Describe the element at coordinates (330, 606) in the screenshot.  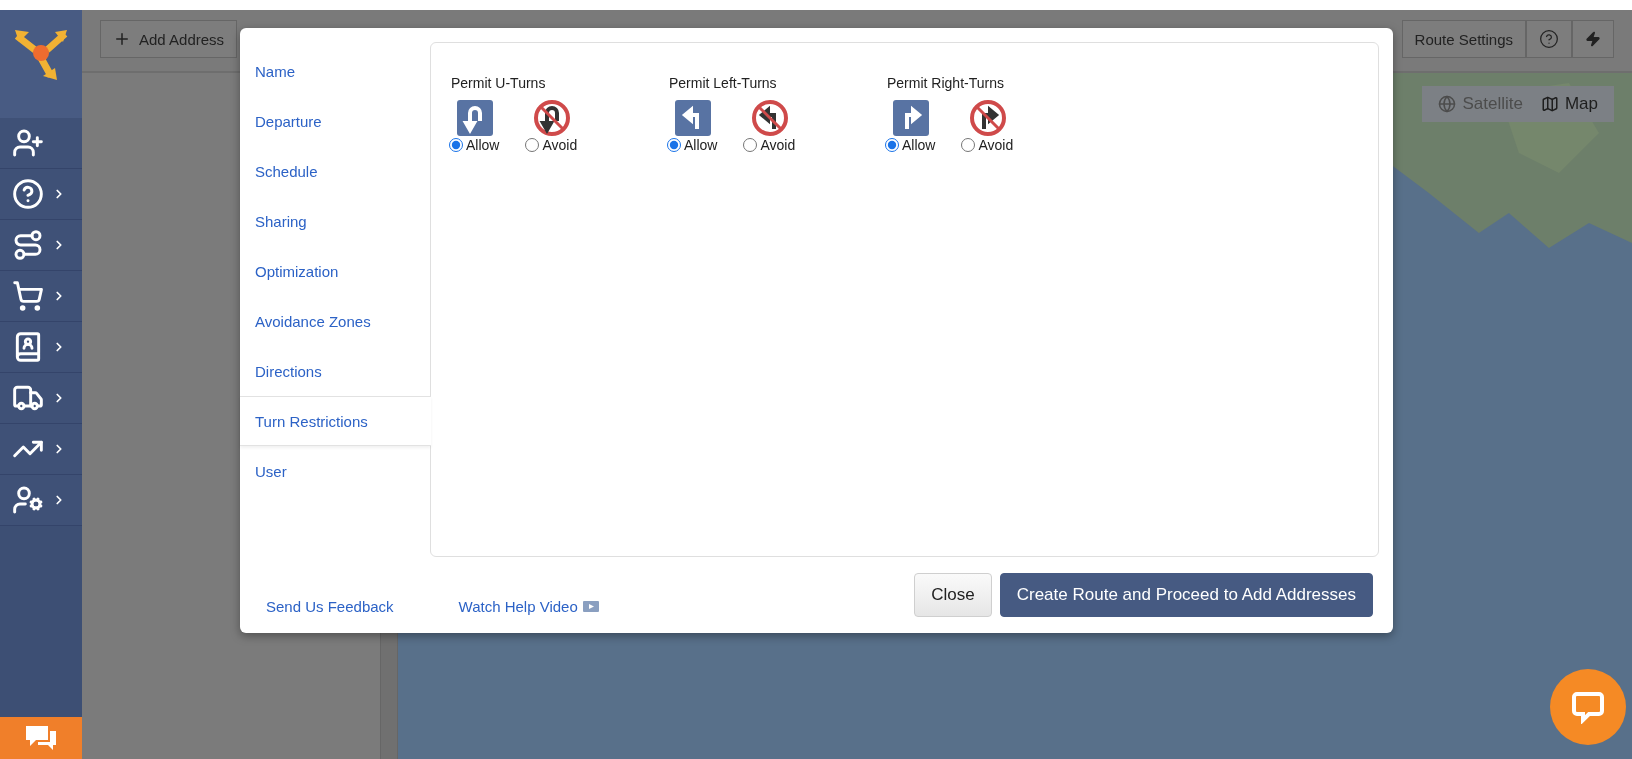
I see `footer-link: Send Us Feedback` at that location.